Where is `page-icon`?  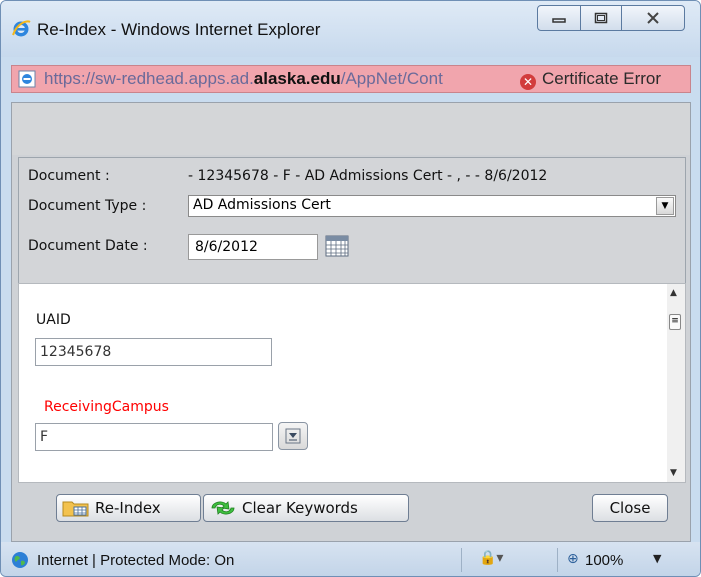 page-icon is located at coordinates (27, 79).